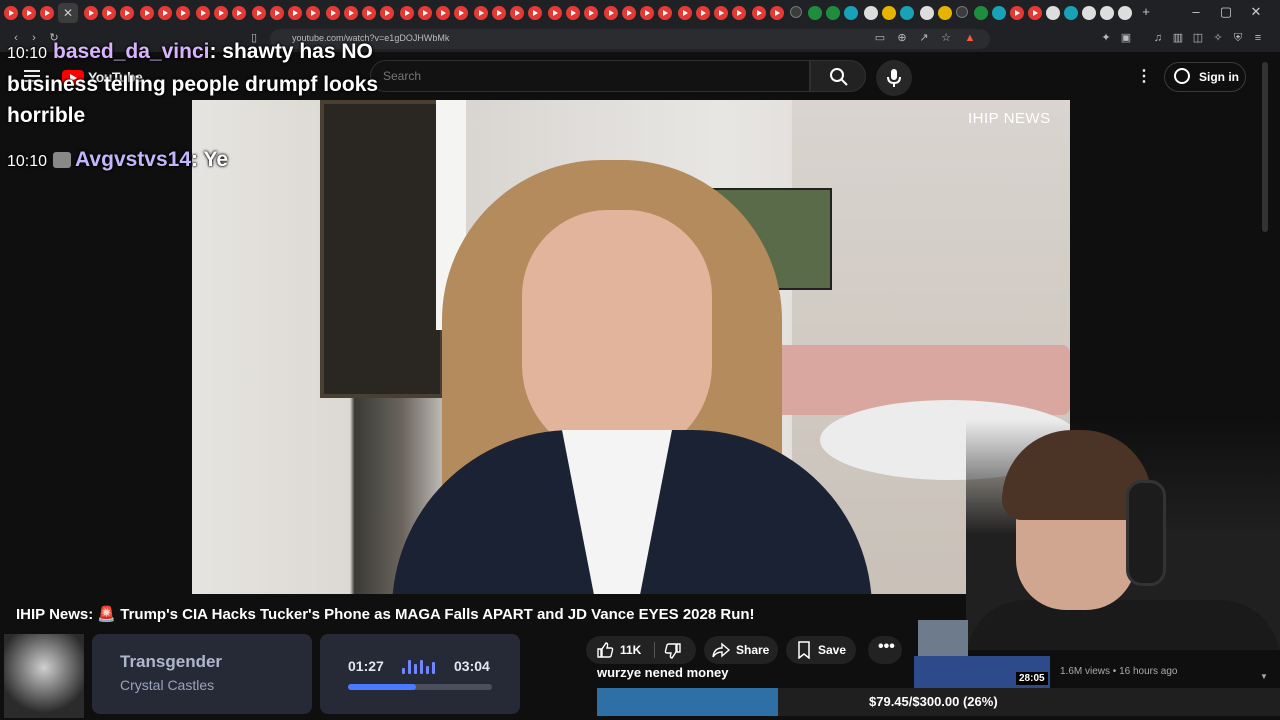 This screenshot has width=1280, height=720. I want to click on close-window-button: ✕, so click(1256, 12).